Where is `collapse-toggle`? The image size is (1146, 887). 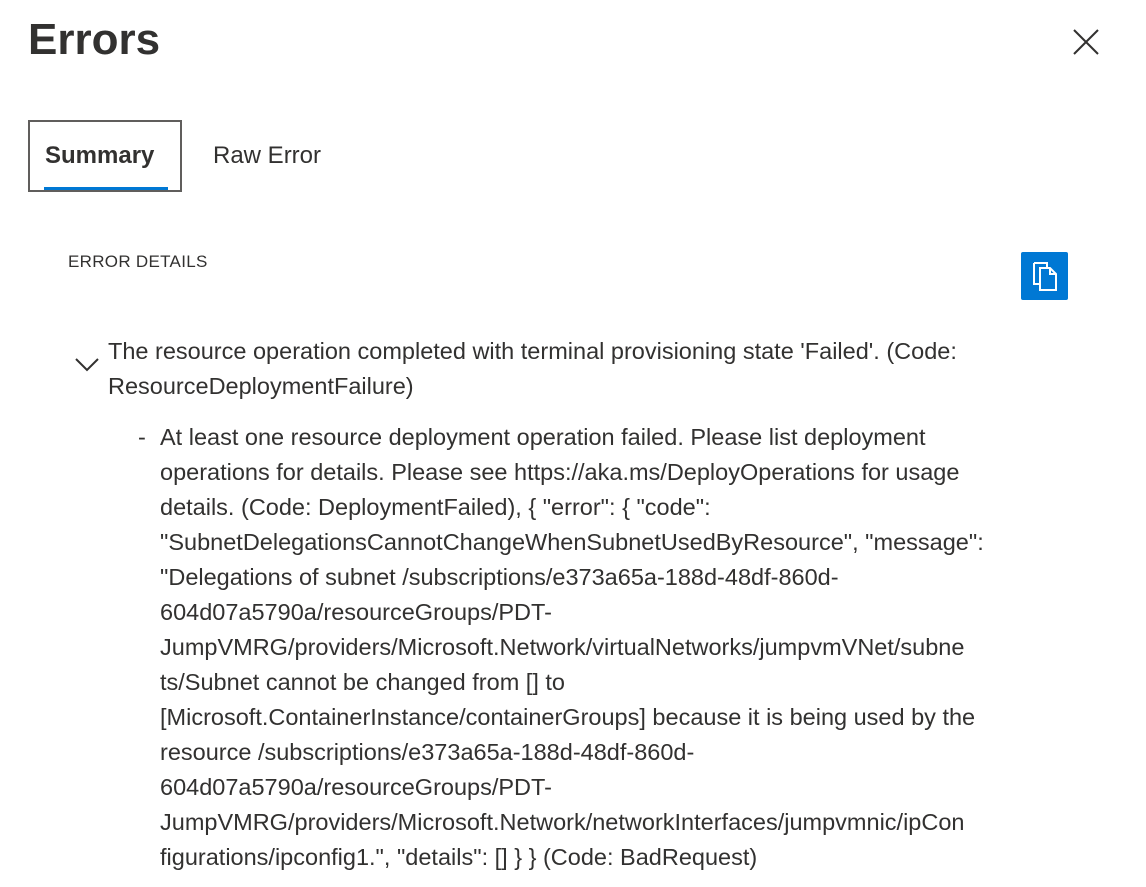
collapse-toggle is located at coordinates (87, 364).